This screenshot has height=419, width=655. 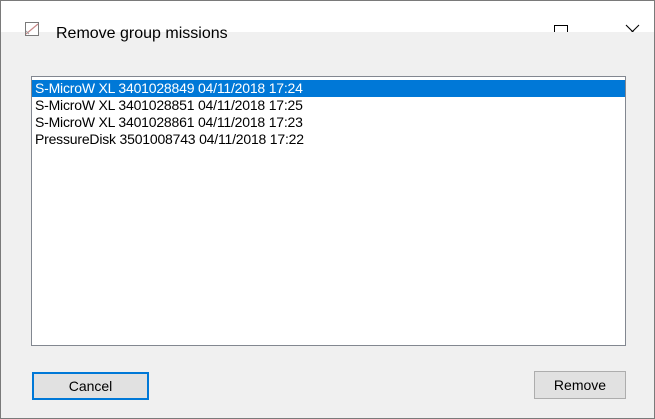 What do you see at coordinates (580, 385) in the screenshot?
I see `remove-button: Remove` at bounding box center [580, 385].